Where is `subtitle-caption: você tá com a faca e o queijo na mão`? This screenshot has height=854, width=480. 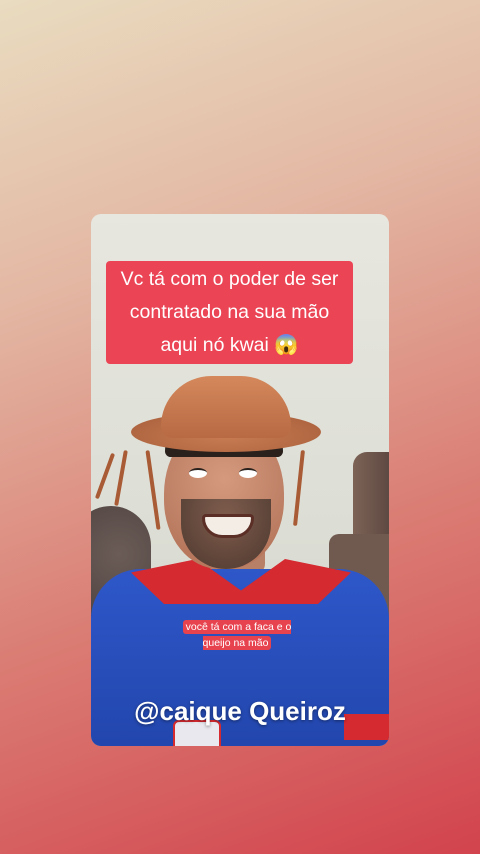 subtitle-caption: você tá com a faca e o queijo na mão is located at coordinates (237, 635).